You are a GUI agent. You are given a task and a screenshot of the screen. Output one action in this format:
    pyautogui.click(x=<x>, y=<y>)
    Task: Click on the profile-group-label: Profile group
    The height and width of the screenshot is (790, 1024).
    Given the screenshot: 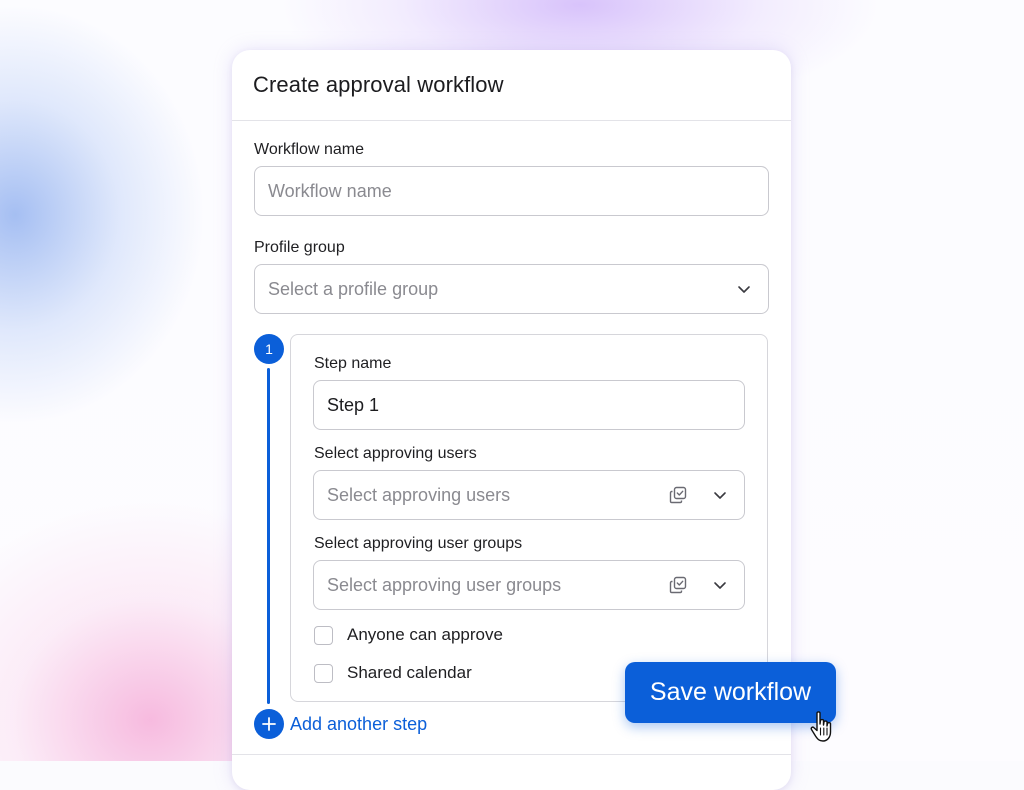 What is the action you would take?
    pyautogui.click(x=299, y=247)
    